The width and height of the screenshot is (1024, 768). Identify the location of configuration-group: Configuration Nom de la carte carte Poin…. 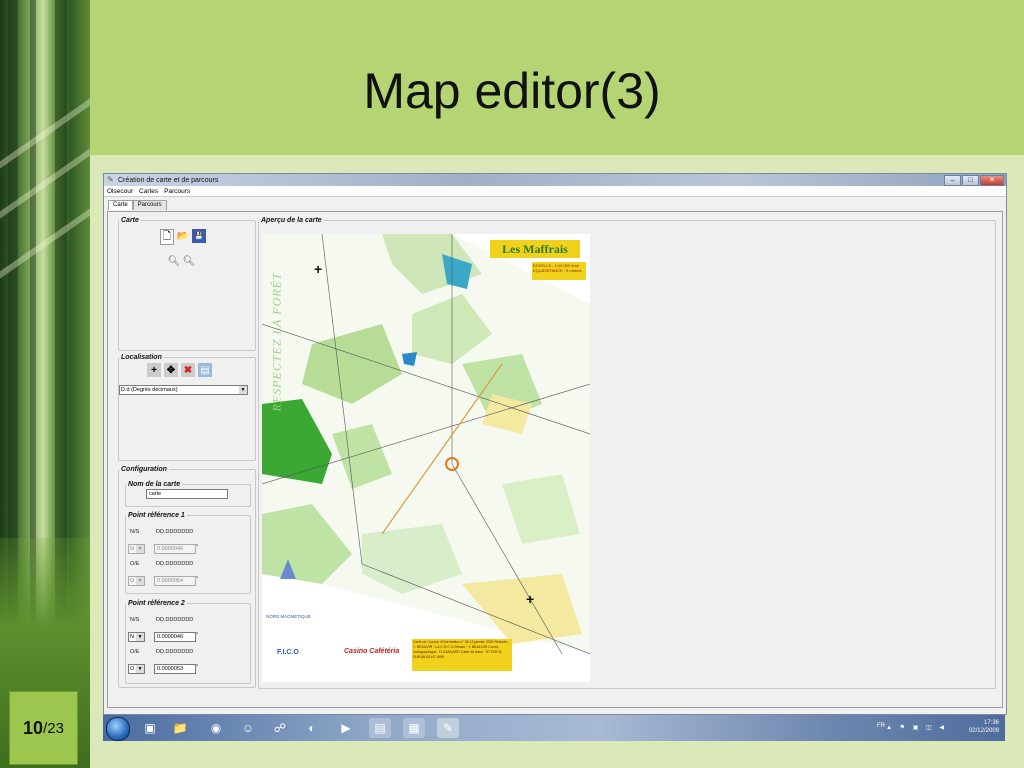
(187, 577).